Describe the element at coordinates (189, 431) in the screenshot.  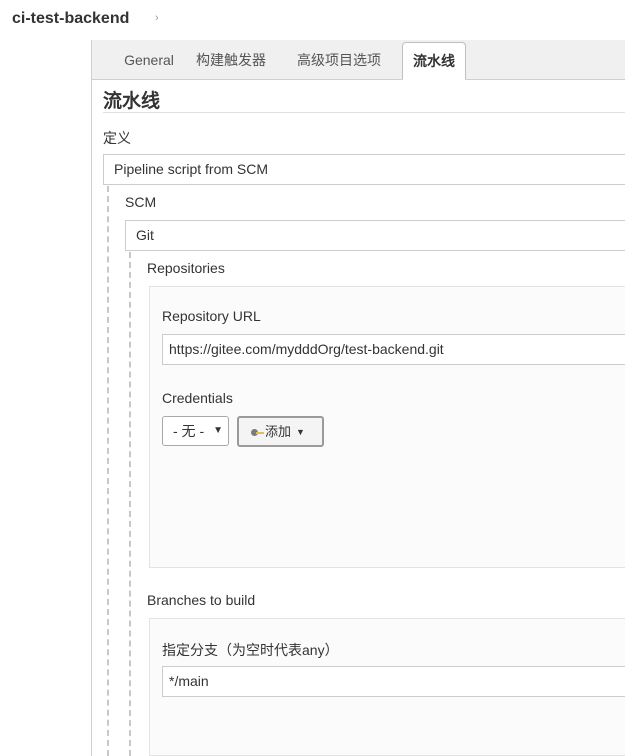
I see `credentials-selected-value: - 无 -` at that location.